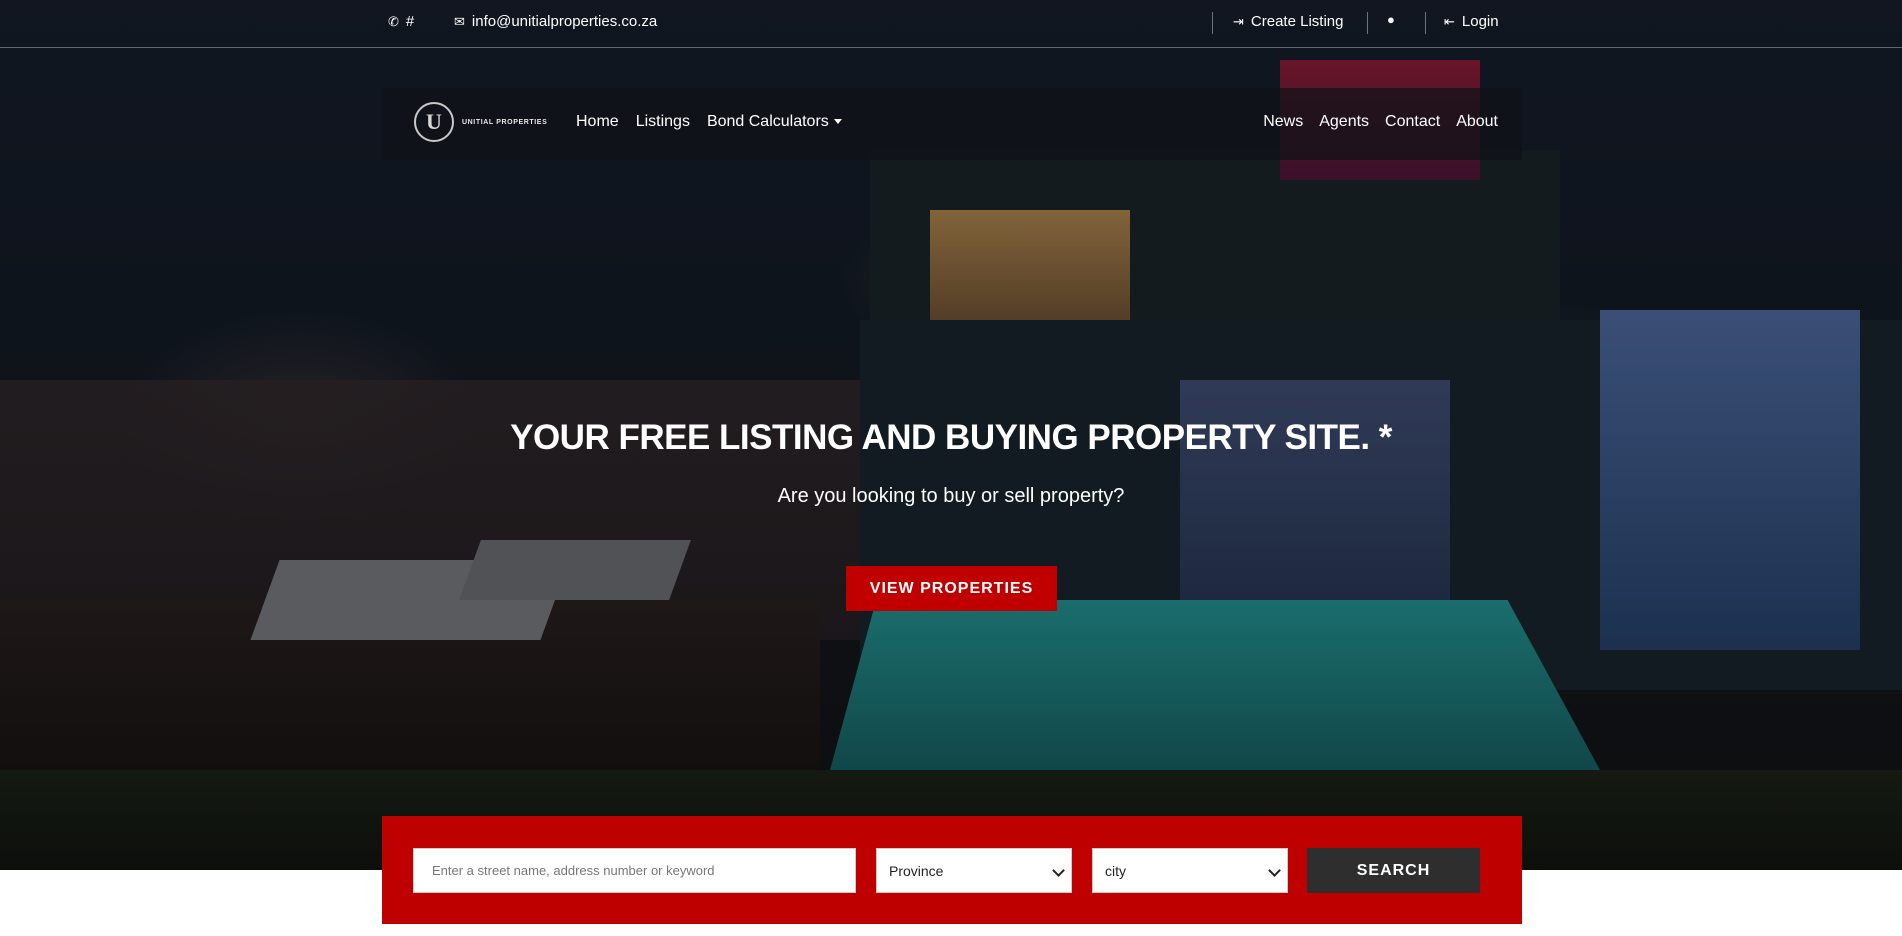 The image size is (1902, 936). What do you see at coordinates (401, 21) in the screenshot?
I see `whatsapp-link: ✆ #` at bounding box center [401, 21].